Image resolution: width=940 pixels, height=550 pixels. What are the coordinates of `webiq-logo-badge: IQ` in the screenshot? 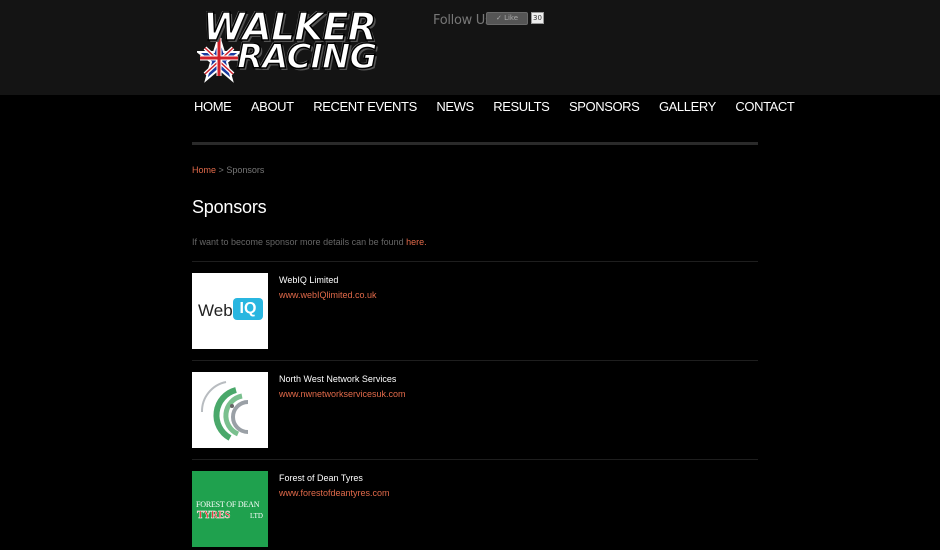 It's located at (248, 309).